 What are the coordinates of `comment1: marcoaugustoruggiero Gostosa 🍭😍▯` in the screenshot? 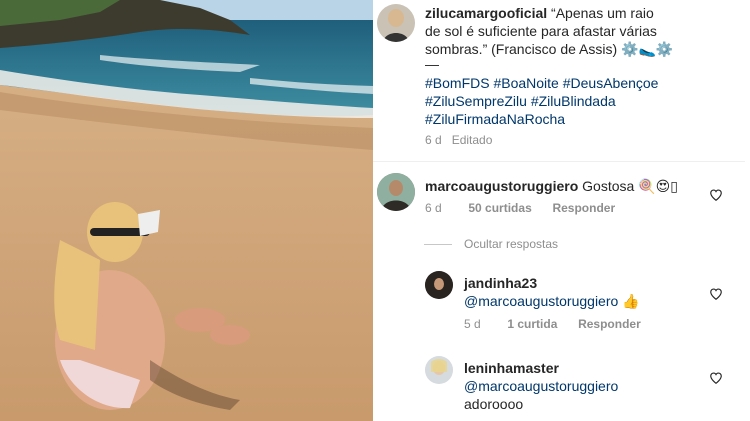 It's located at (551, 186).